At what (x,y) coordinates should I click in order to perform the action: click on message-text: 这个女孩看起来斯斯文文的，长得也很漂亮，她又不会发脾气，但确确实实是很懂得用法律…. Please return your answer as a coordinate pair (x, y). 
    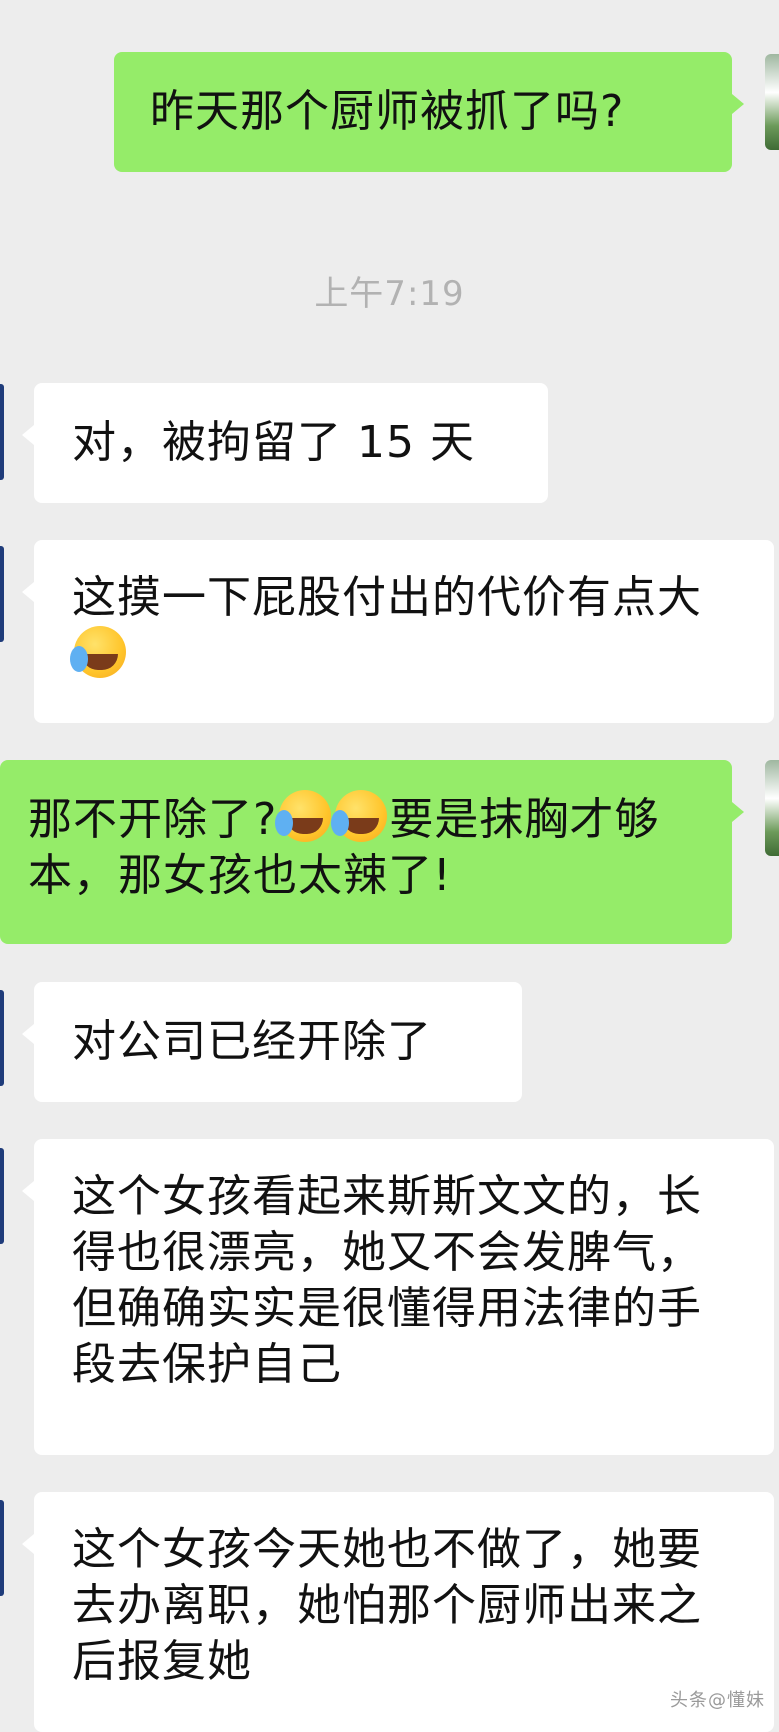
    Looking at the image, I should click on (387, 1280).